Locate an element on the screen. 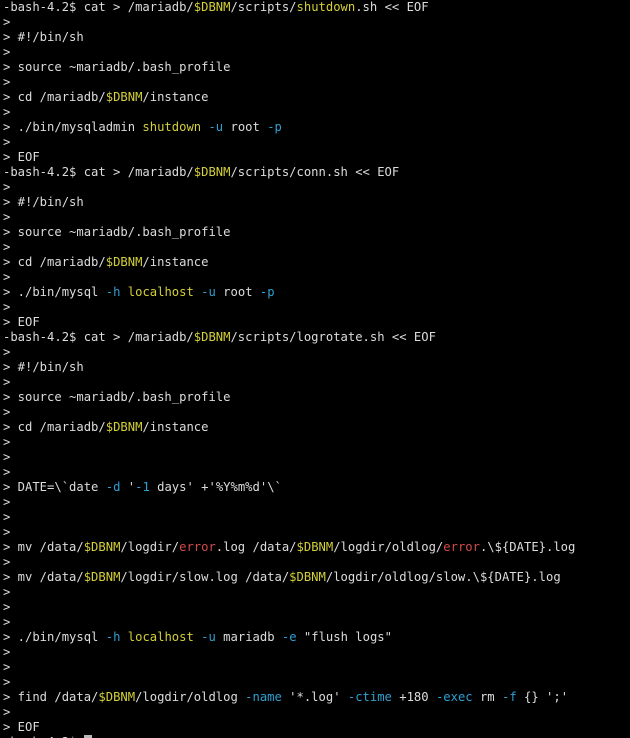 This screenshot has width=630, height=738. terminal-text: +180 is located at coordinates (413, 697).